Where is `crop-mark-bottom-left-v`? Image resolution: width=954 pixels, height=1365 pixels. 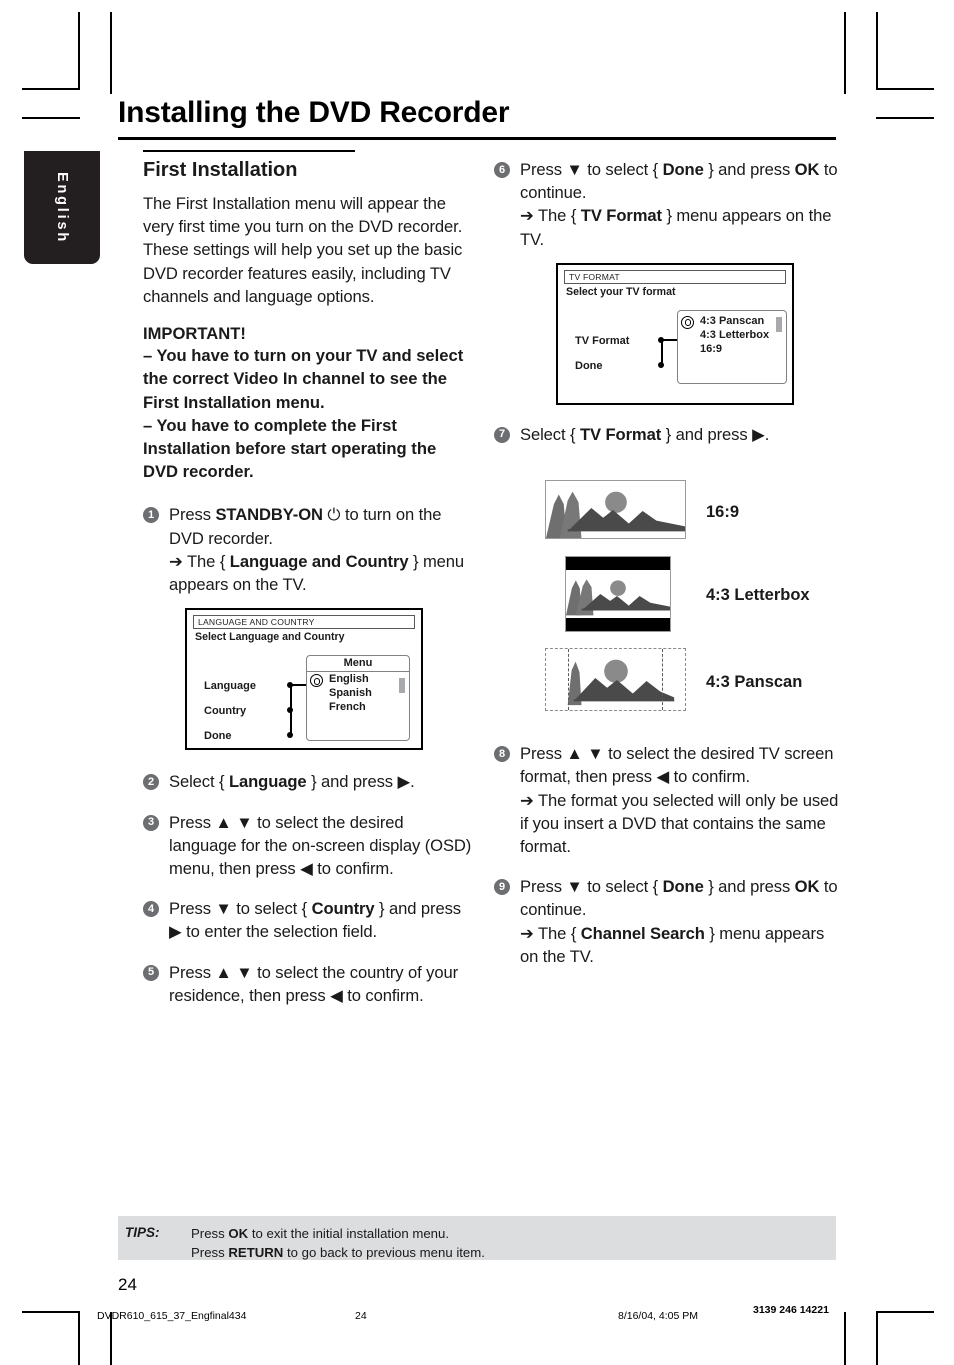 crop-mark-bottom-left-v is located at coordinates (79, 1338).